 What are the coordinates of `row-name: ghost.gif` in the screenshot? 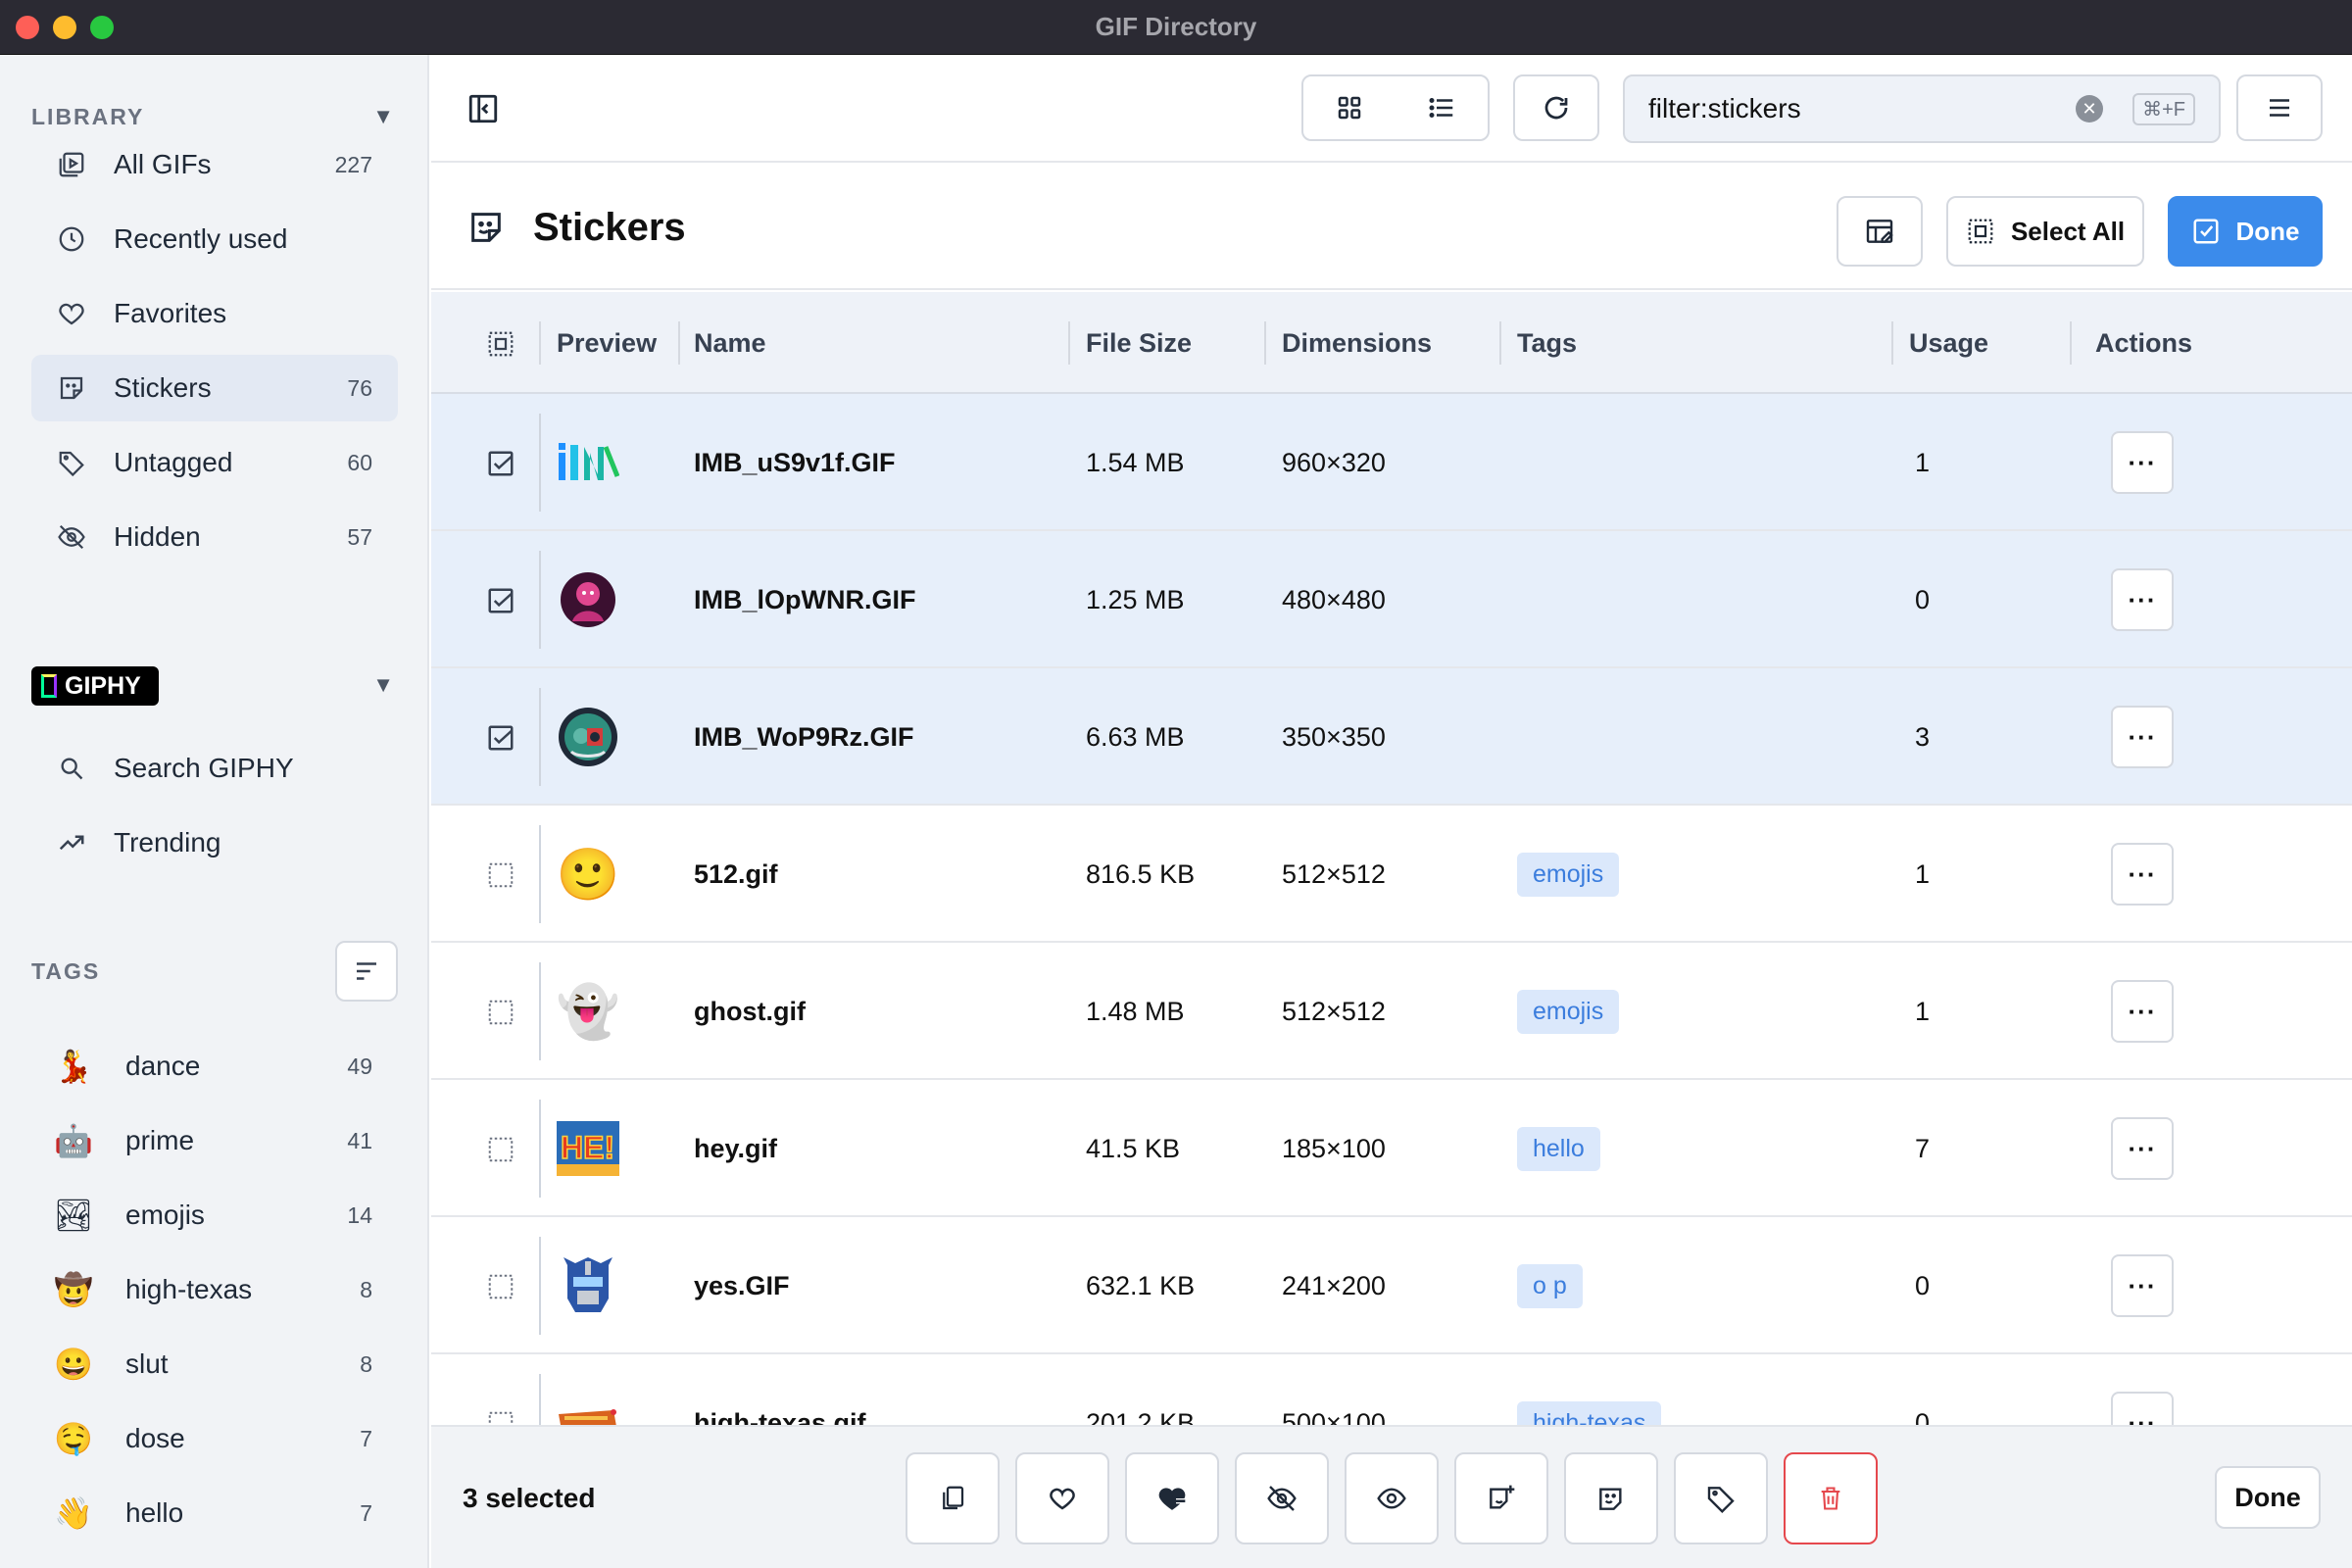 It's located at (750, 1011).